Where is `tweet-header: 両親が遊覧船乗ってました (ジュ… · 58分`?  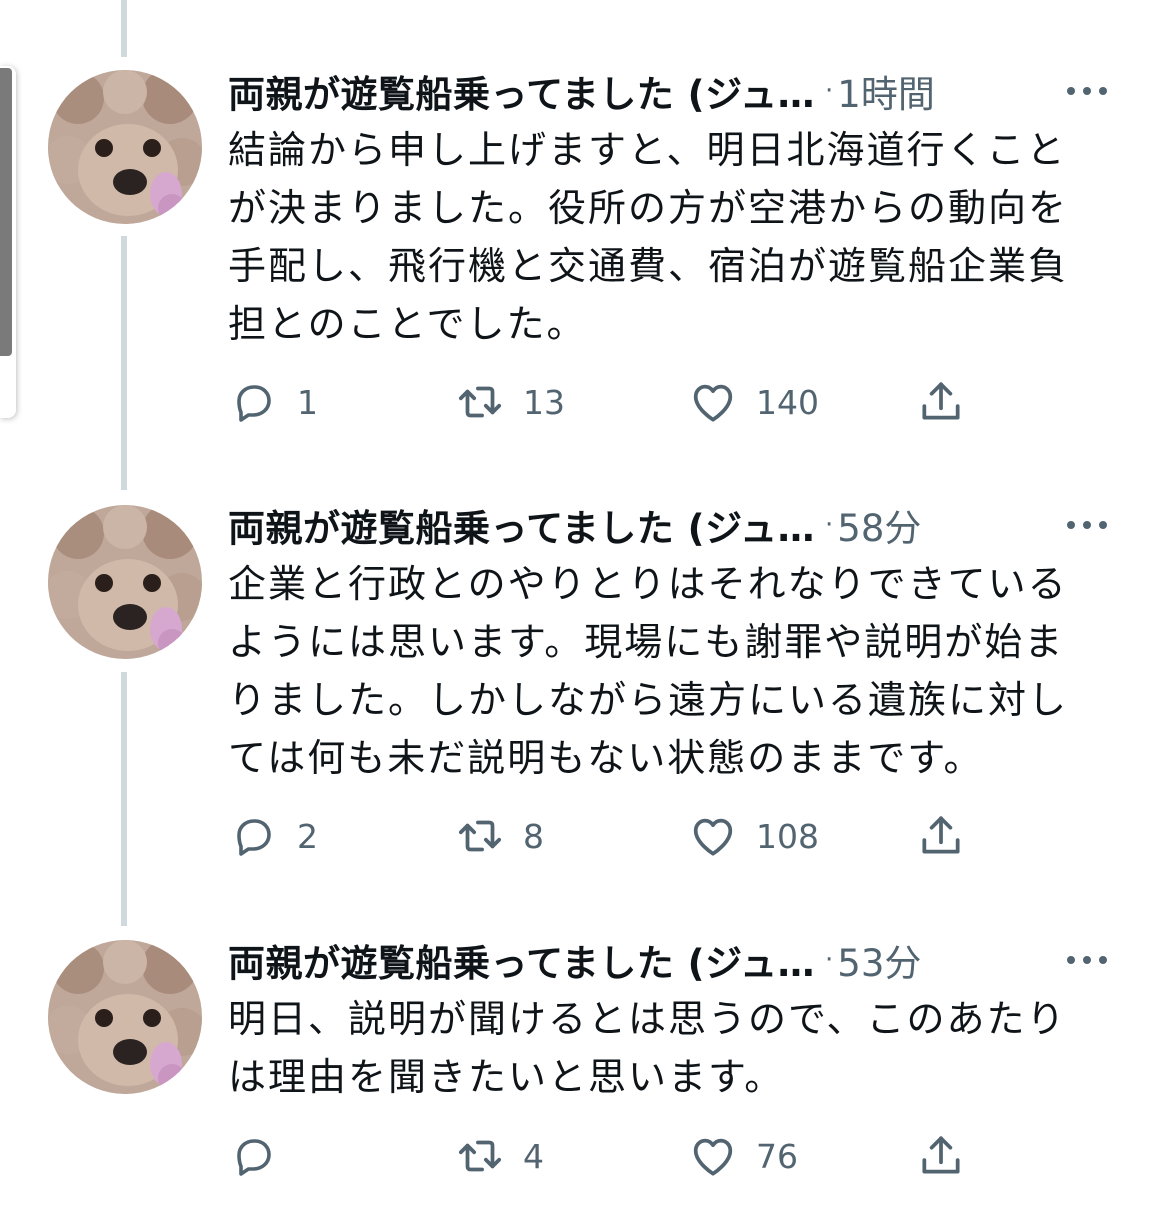 tweet-header: 両親が遊覧船乗ってました (ジュ… · 58分 is located at coordinates (699, 525).